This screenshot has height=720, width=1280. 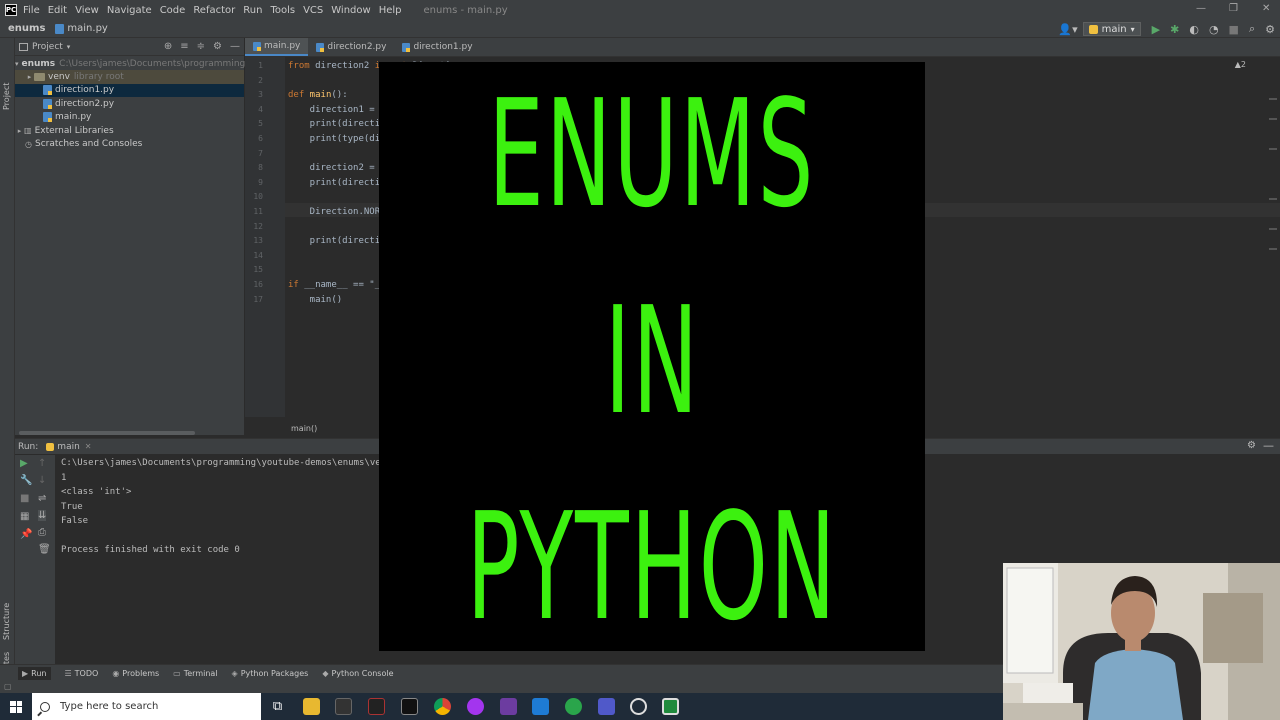 I want to click on tool-tab-problems: ◉ Problems, so click(x=135, y=673).